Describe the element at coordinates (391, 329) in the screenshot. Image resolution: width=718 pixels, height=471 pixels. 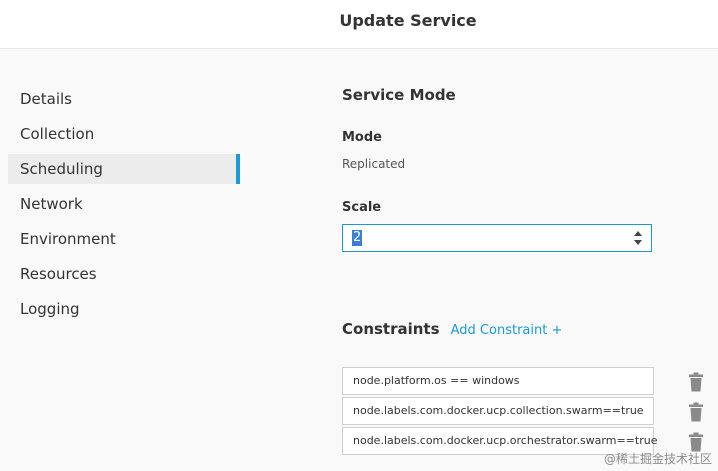
I see `constraints-heading: Constraints` at that location.